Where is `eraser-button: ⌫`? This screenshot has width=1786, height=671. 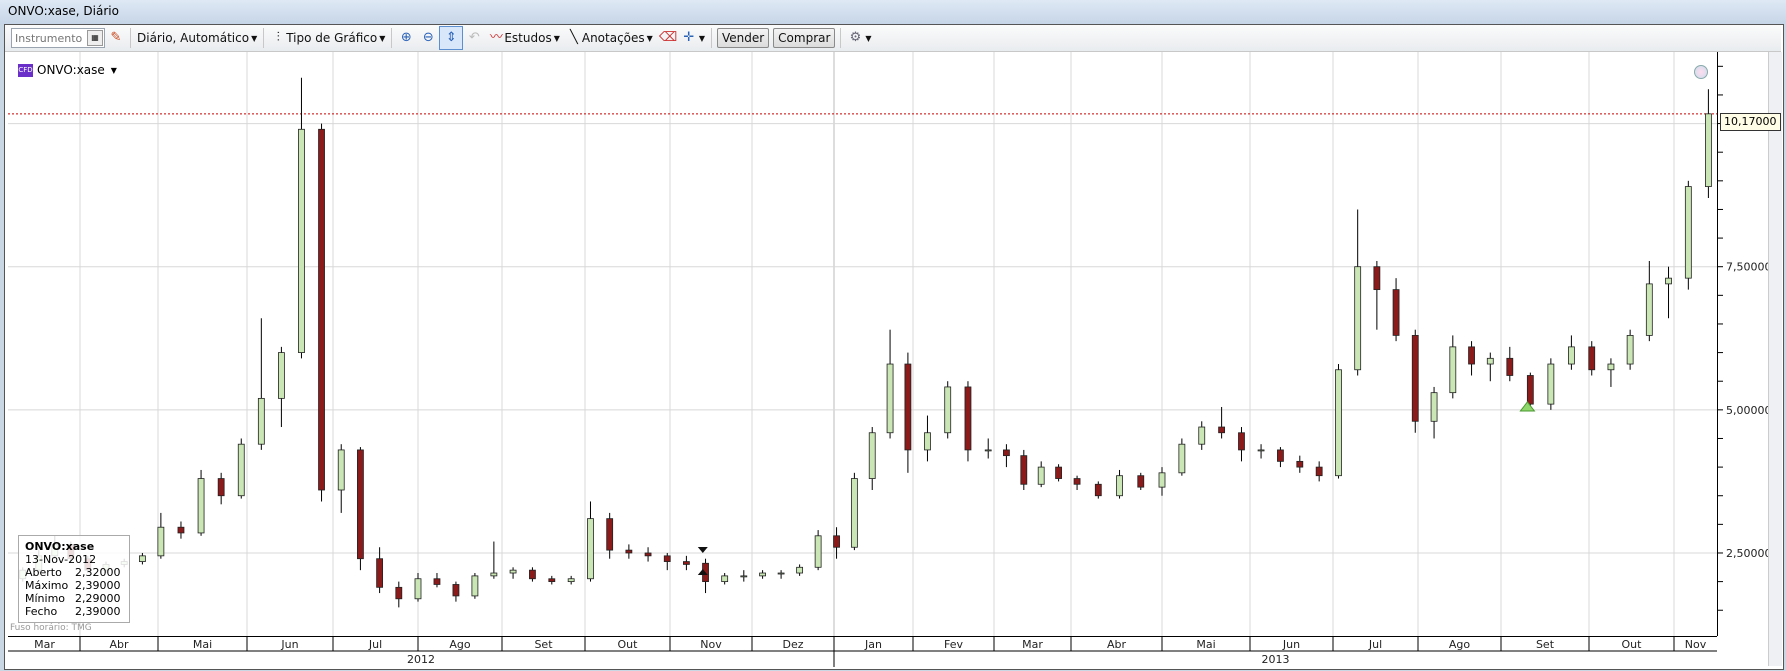 eraser-button: ⌫ is located at coordinates (667, 38).